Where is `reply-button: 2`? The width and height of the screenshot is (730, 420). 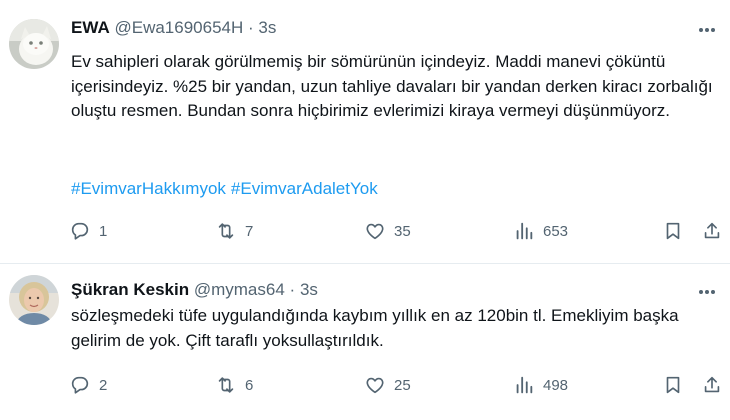 reply-button: 2 is located at coordinates (88, 385).